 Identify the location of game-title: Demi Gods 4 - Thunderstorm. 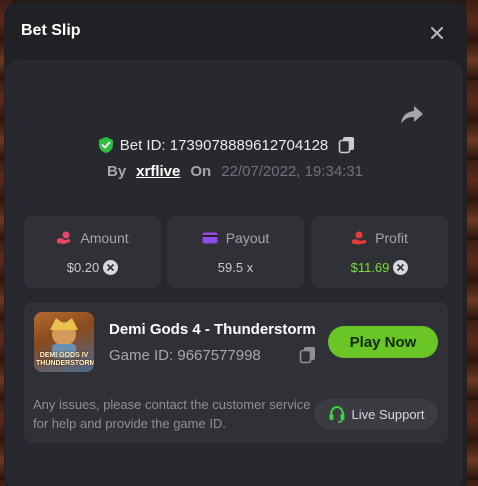
(212, 329).